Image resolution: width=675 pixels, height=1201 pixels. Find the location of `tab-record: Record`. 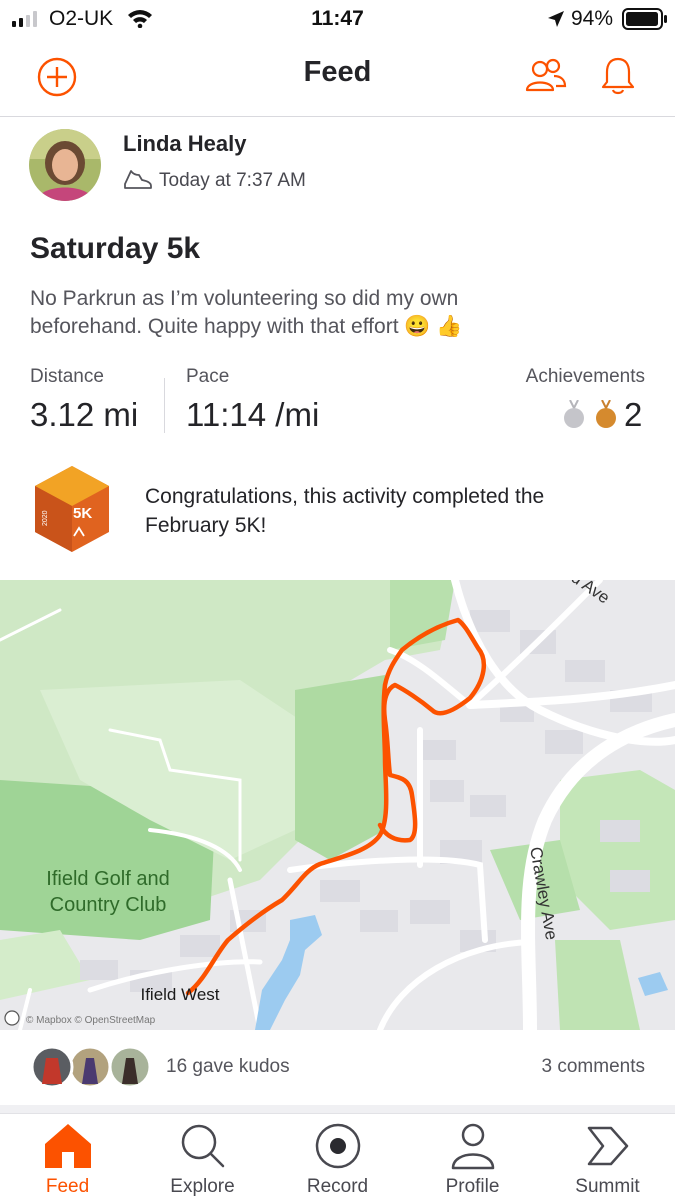

tab-record: Record is located at coordinates (337, 1157).